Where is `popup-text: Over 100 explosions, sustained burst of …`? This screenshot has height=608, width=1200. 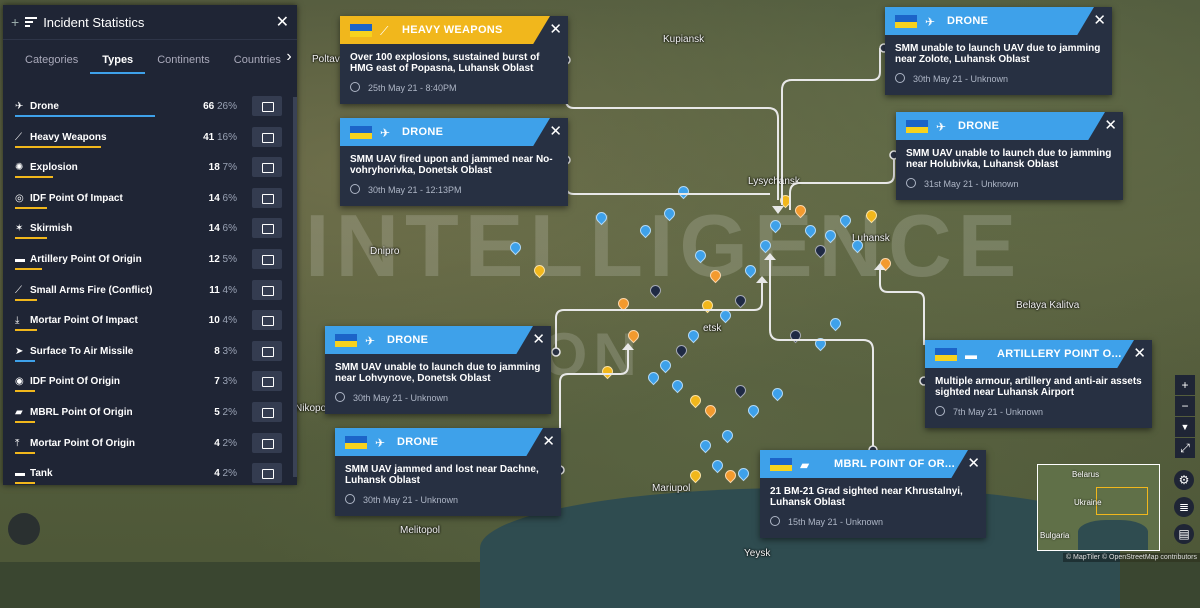
popup-text: Over 100 explosions, sustained burst of … is located at coordinates (445, 63).